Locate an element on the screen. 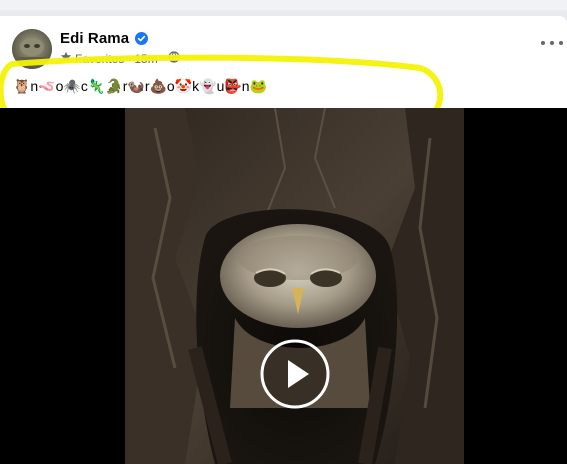 The height and width of the screenshot is (464, 567). post-meta: Favorites · 15m · is located at coordinates (120, 58).